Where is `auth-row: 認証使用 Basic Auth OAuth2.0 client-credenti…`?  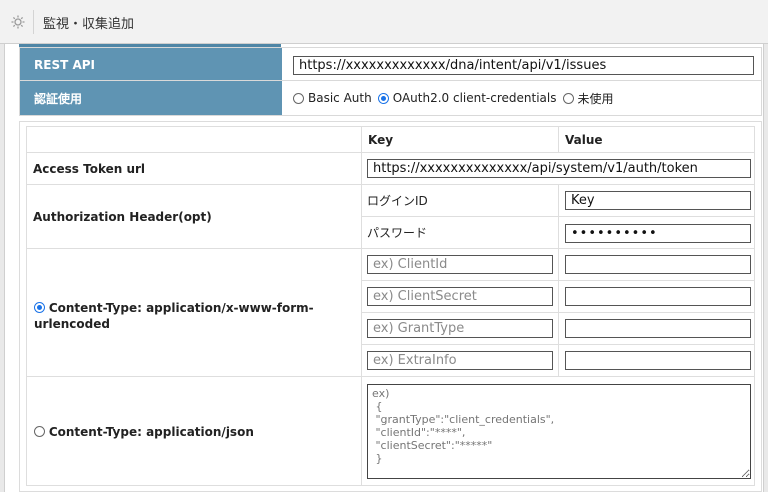 auth-row: 認証使用 Basic Auth OAuth2.0 client-credenti… is located at coordinates (390, 98).